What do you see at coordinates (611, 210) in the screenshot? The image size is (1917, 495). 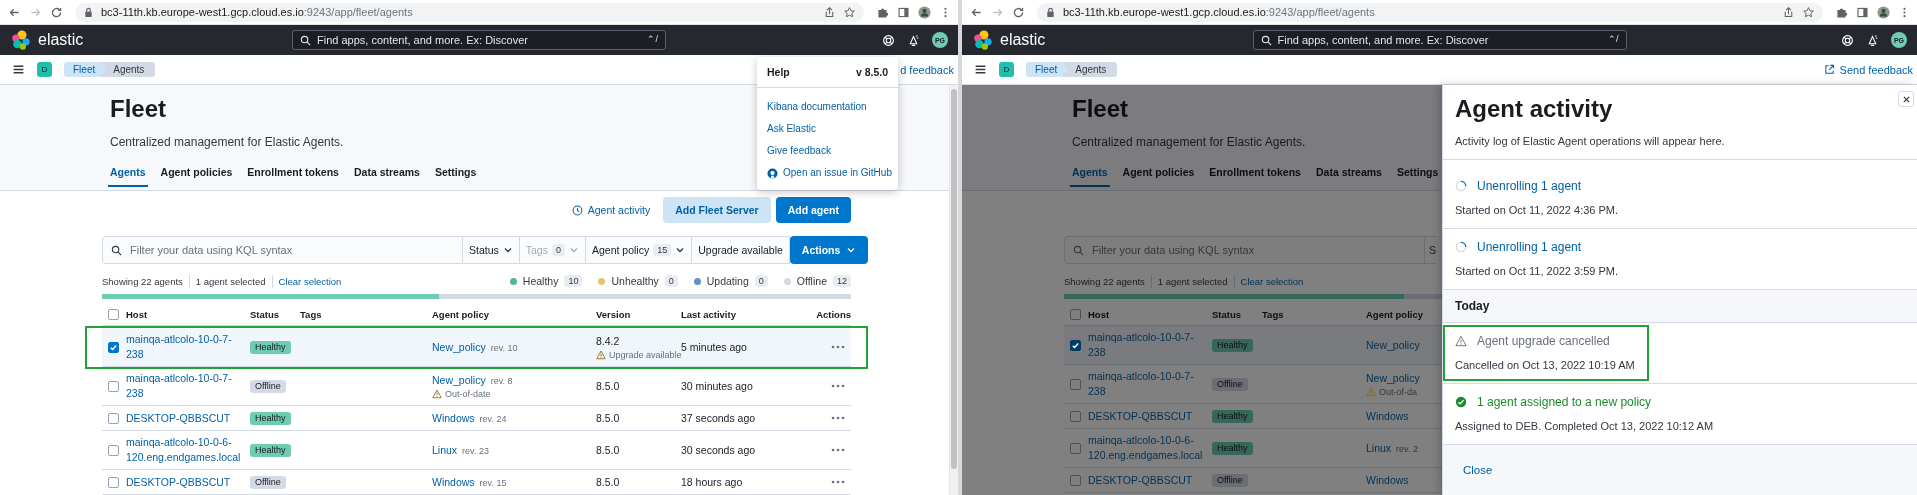 I see `activity-link: Agent activity` at bounding box center [611, 210].